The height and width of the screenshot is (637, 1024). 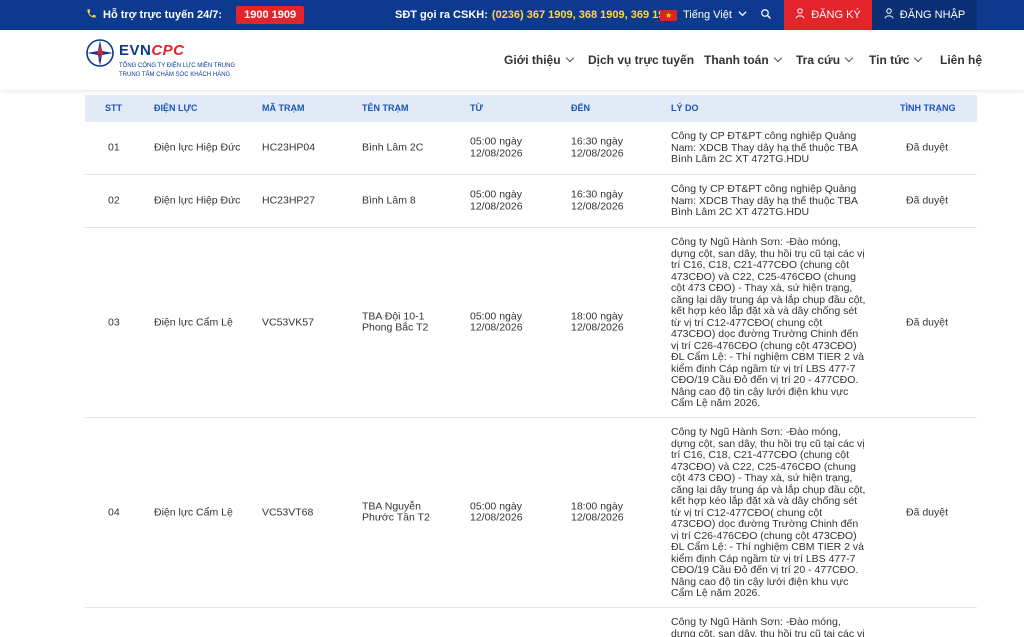 I want to click on cell-stt: 01, so click(x=114, y=147).